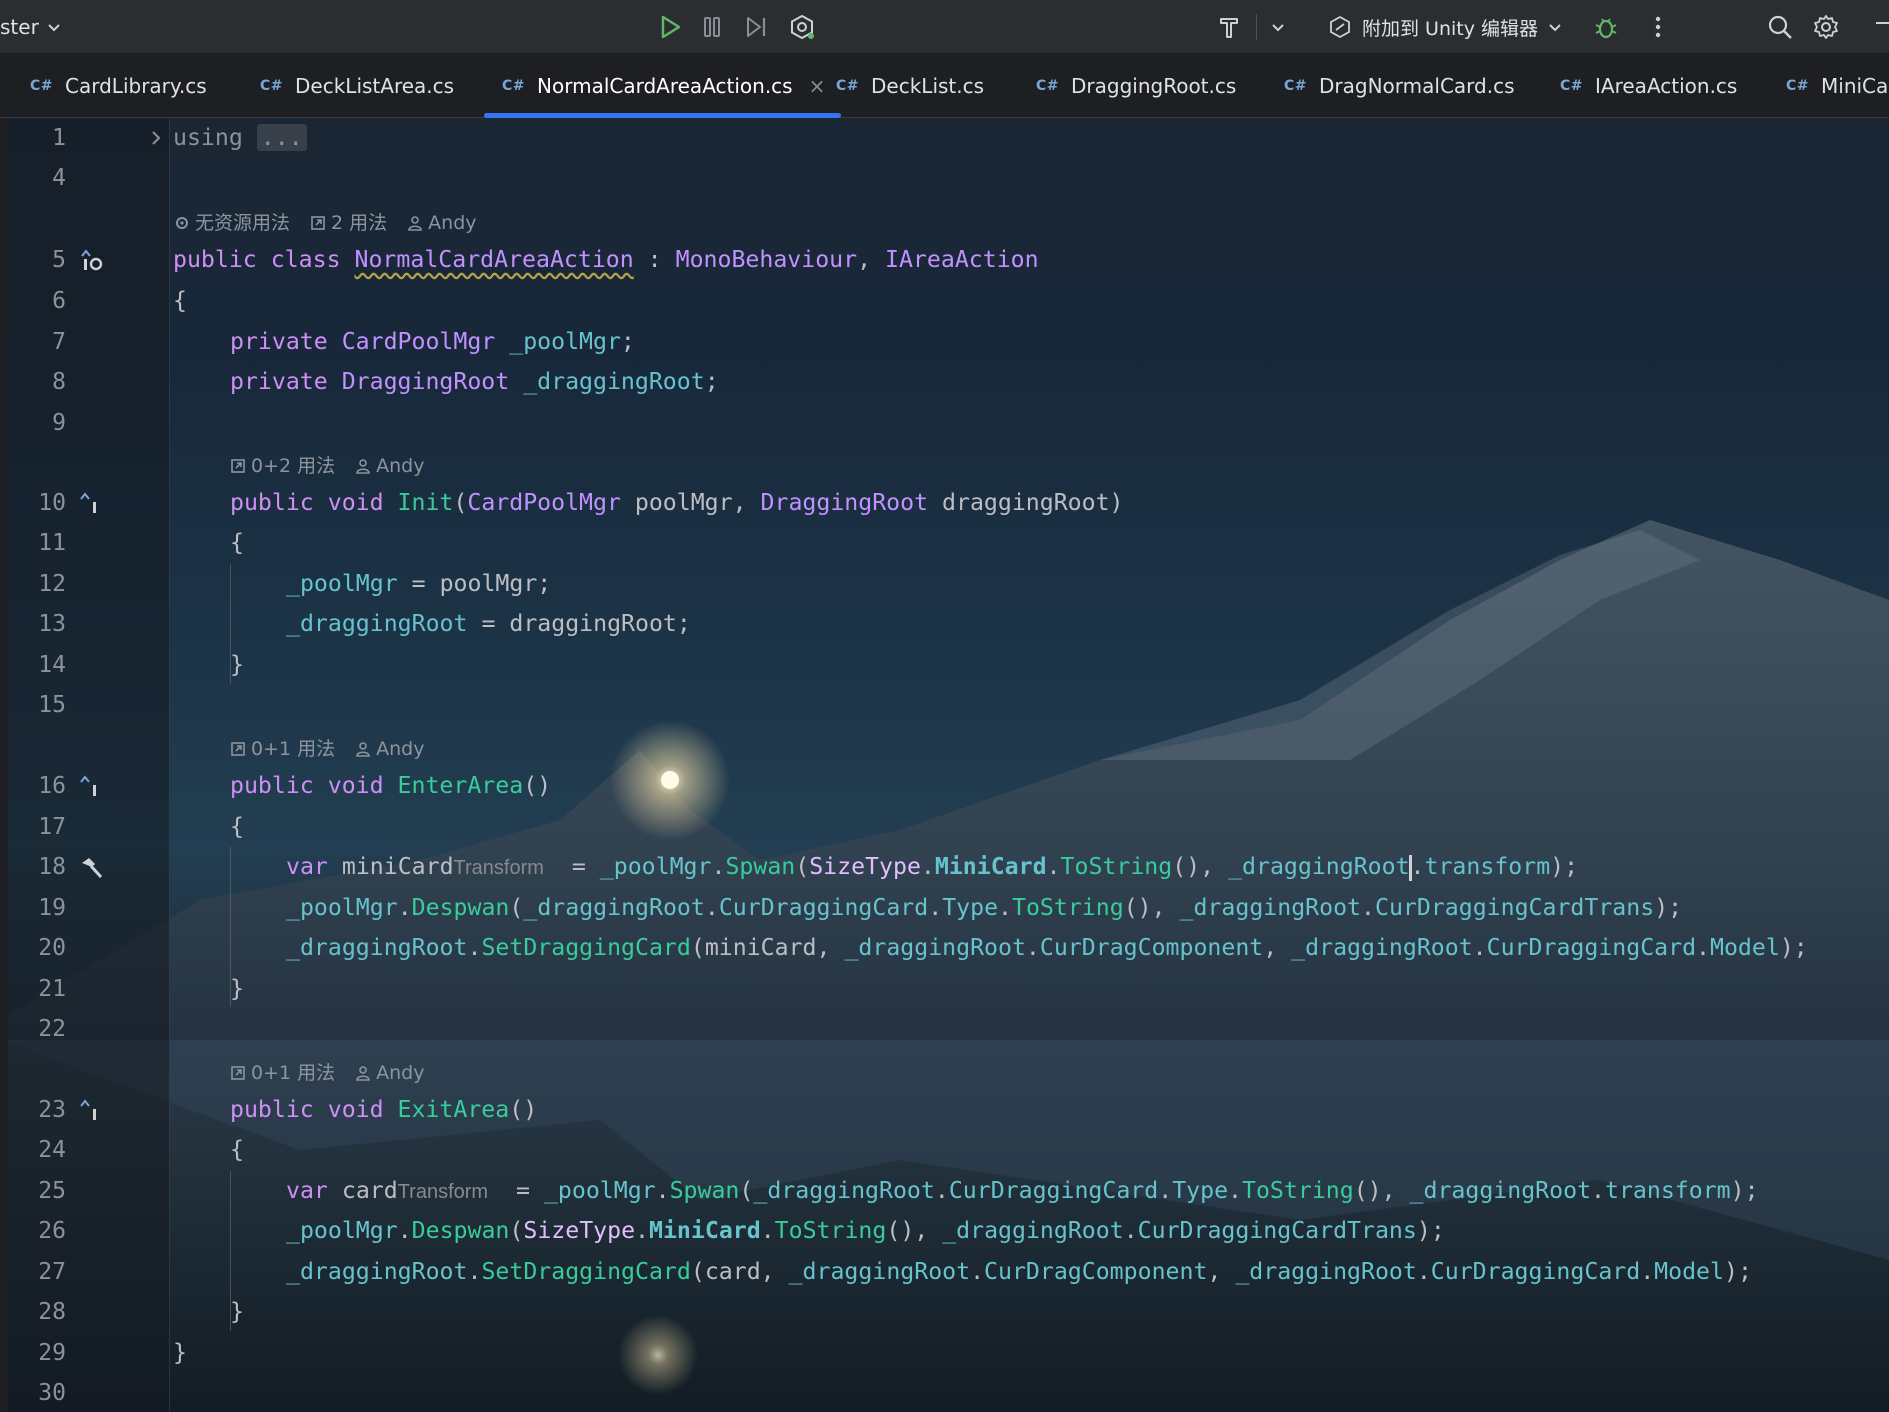  Describe the element at coordinates (348, 223) in the screenshot. I see `usages-hint: 2 用法` at that location.